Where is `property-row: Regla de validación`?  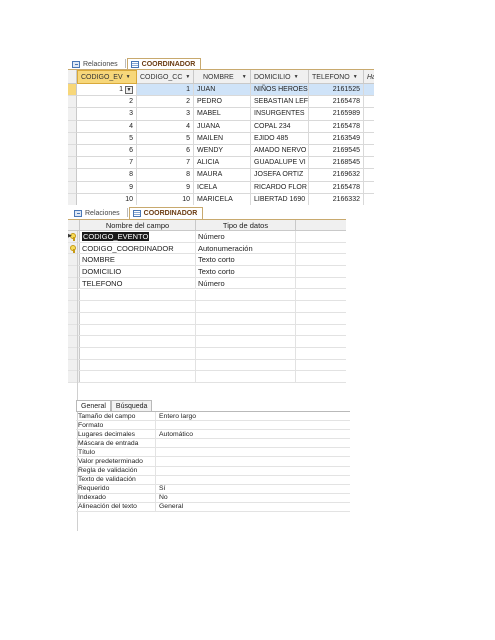 property-row: Regla de validación is located at coordinates (213, 471).